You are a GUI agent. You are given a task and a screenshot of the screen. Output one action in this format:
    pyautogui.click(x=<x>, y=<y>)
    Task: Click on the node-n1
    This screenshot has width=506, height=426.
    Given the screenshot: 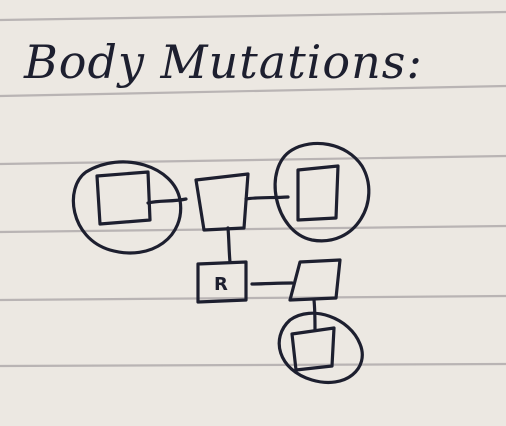 What is the action you would take?
    pyautogui.click(x=127, y=207)
    